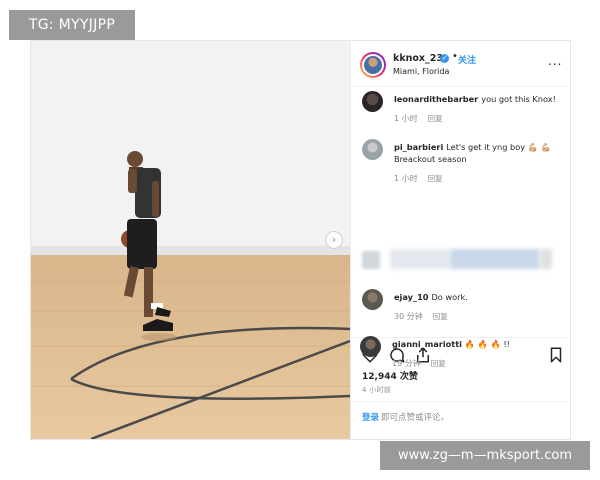 Image resolution: width=600 pixels, height=480 pixels. What do you see at coordinates (518, 99) in the screenshot?
I see `comment-text: you got this Knox!` at bounding box center [518, 99].